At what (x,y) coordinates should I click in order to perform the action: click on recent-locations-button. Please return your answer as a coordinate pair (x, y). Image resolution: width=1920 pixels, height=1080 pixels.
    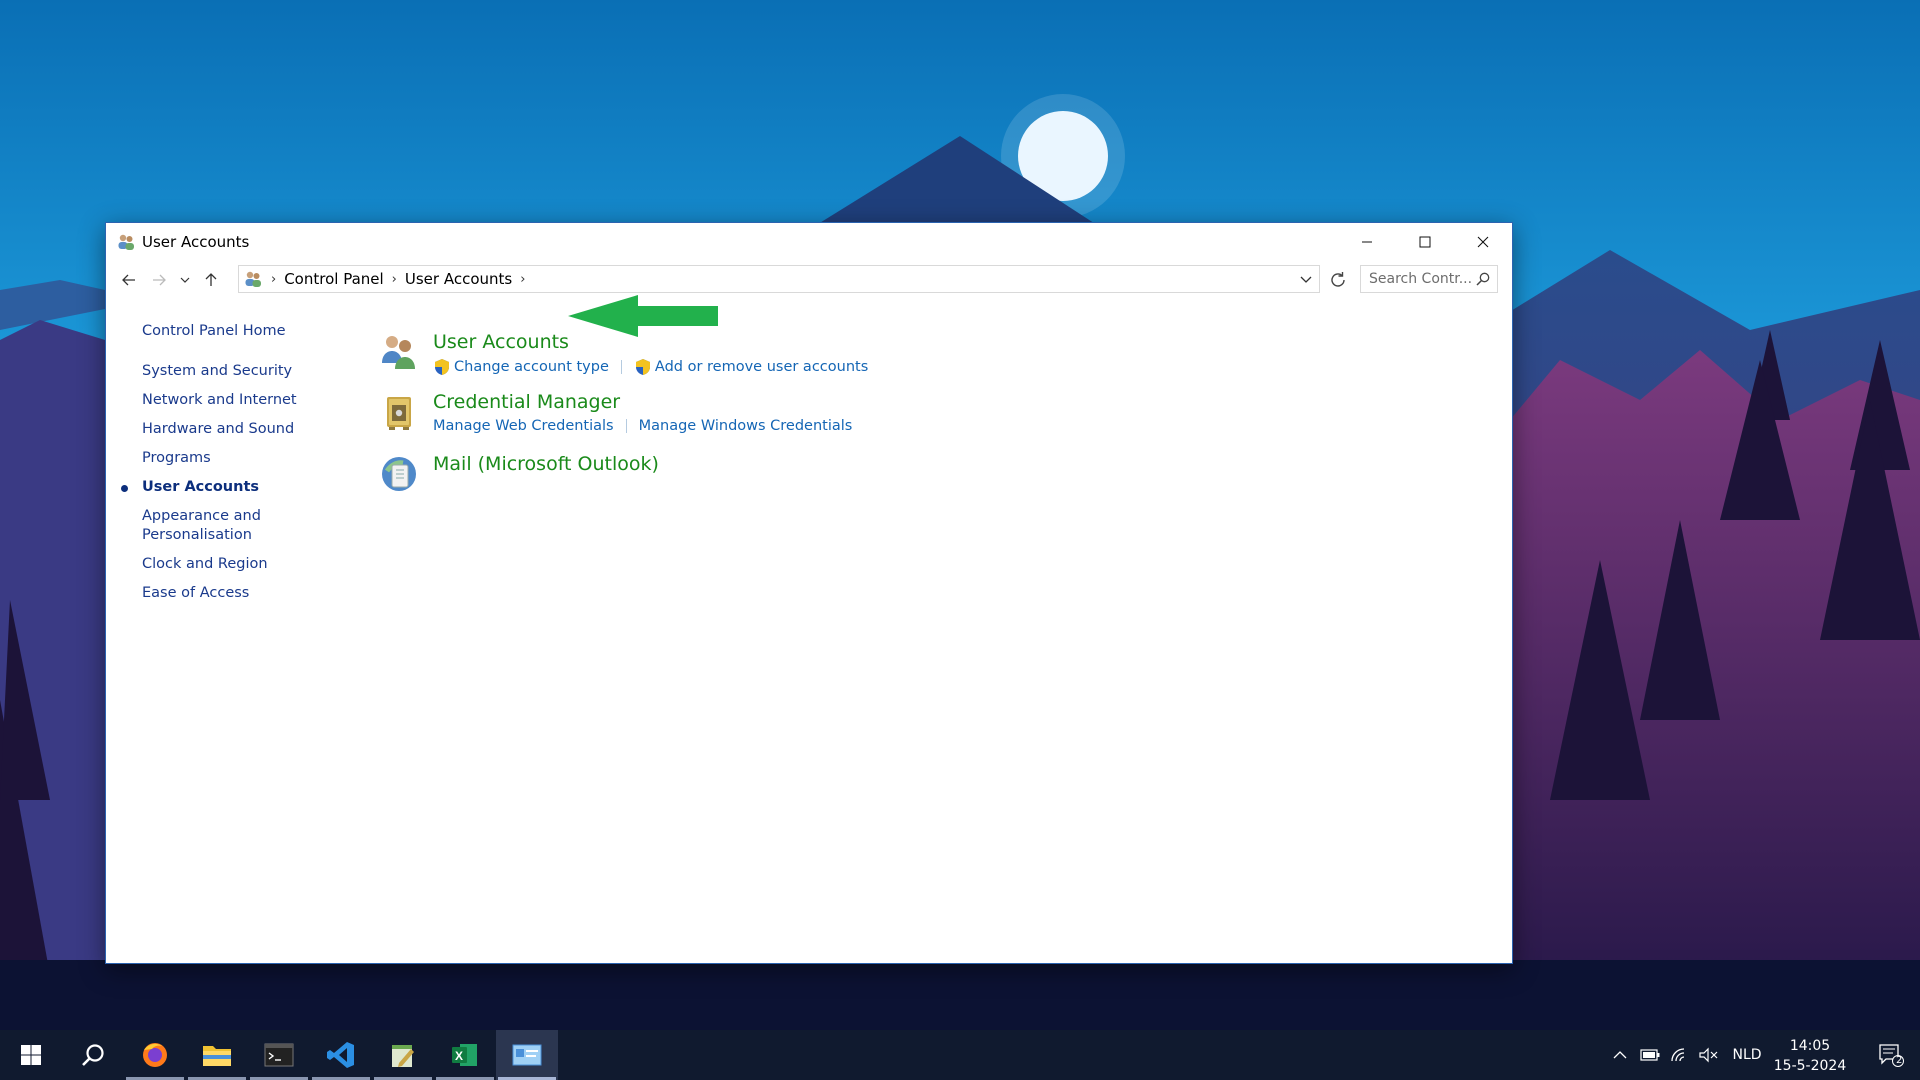
    Looking at the image, I should click on (185, 280).